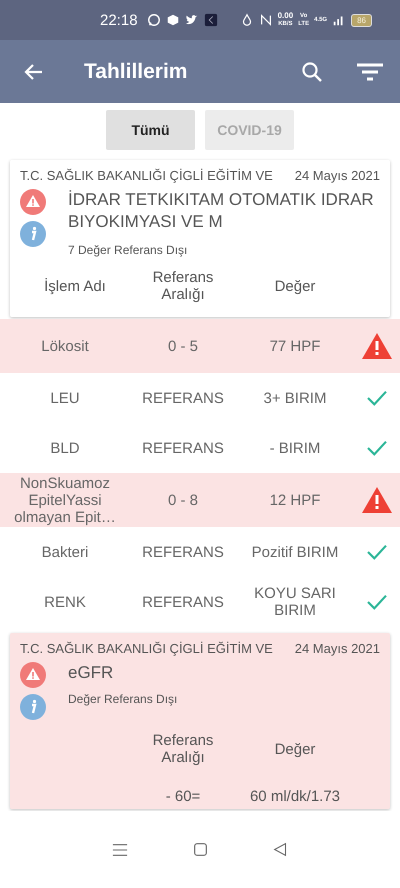 The image size is (400, 888). I want to click on result-value: 12 HPF, so click(295, 500).